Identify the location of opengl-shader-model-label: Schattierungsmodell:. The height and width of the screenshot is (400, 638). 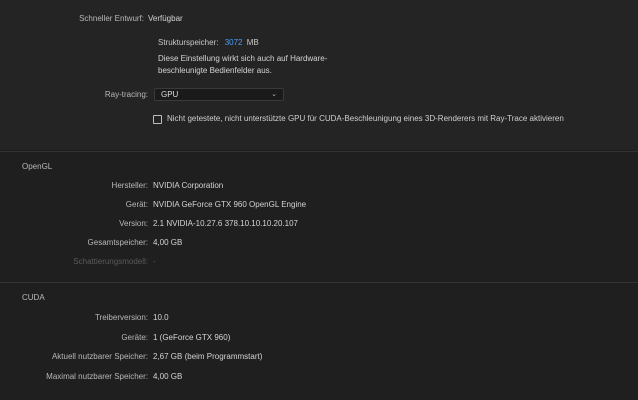
(110, 261).